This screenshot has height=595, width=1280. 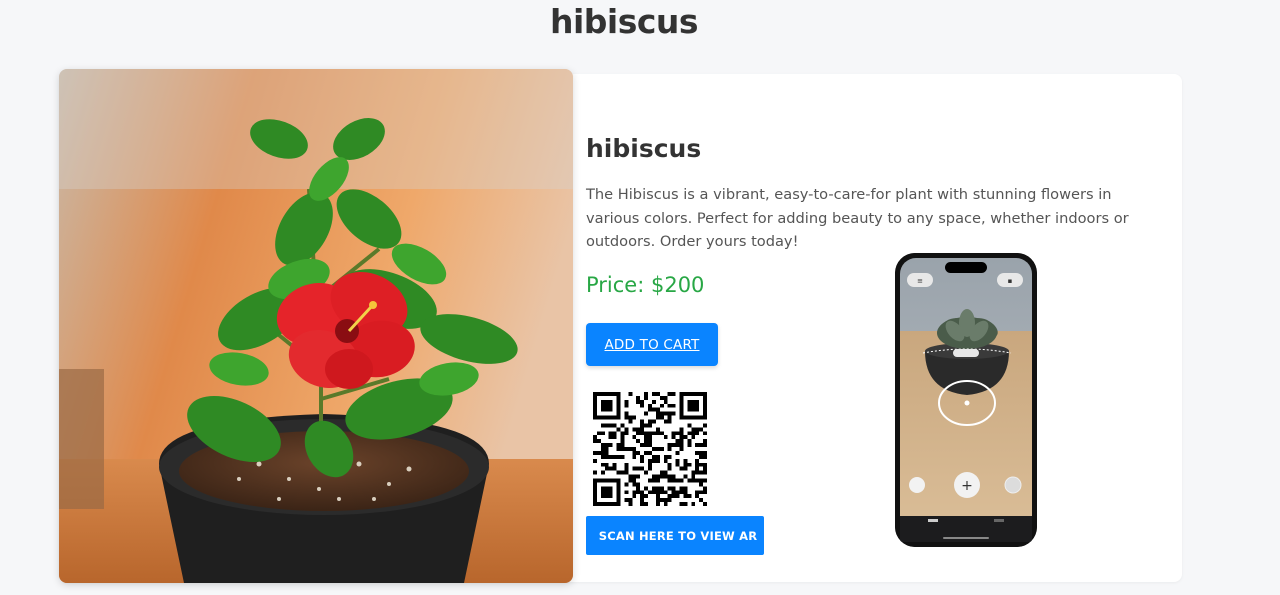 I want to click on product-price: Price: $200, so click(x=645, y=285).